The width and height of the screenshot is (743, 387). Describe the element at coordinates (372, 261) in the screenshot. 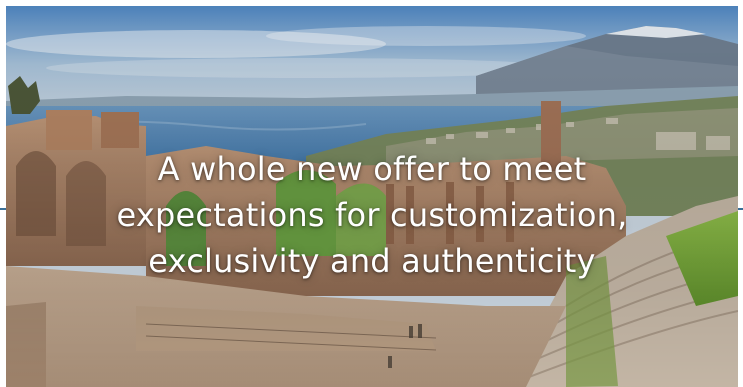

I see `headline-line-3: exclusivity and authenticity` at that location.